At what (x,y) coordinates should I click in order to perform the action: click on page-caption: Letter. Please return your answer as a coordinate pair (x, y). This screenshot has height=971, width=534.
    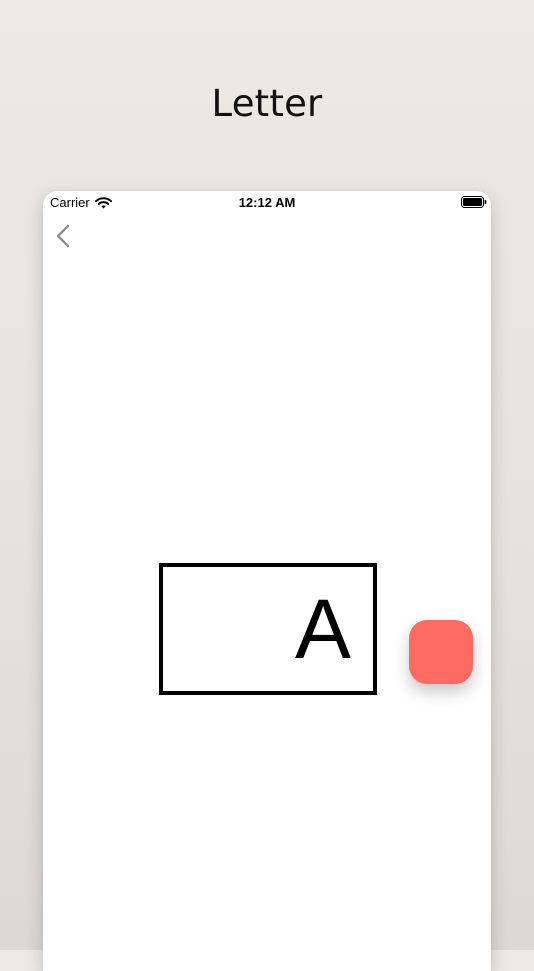
    Looking at the image, I should click on (267, 103).